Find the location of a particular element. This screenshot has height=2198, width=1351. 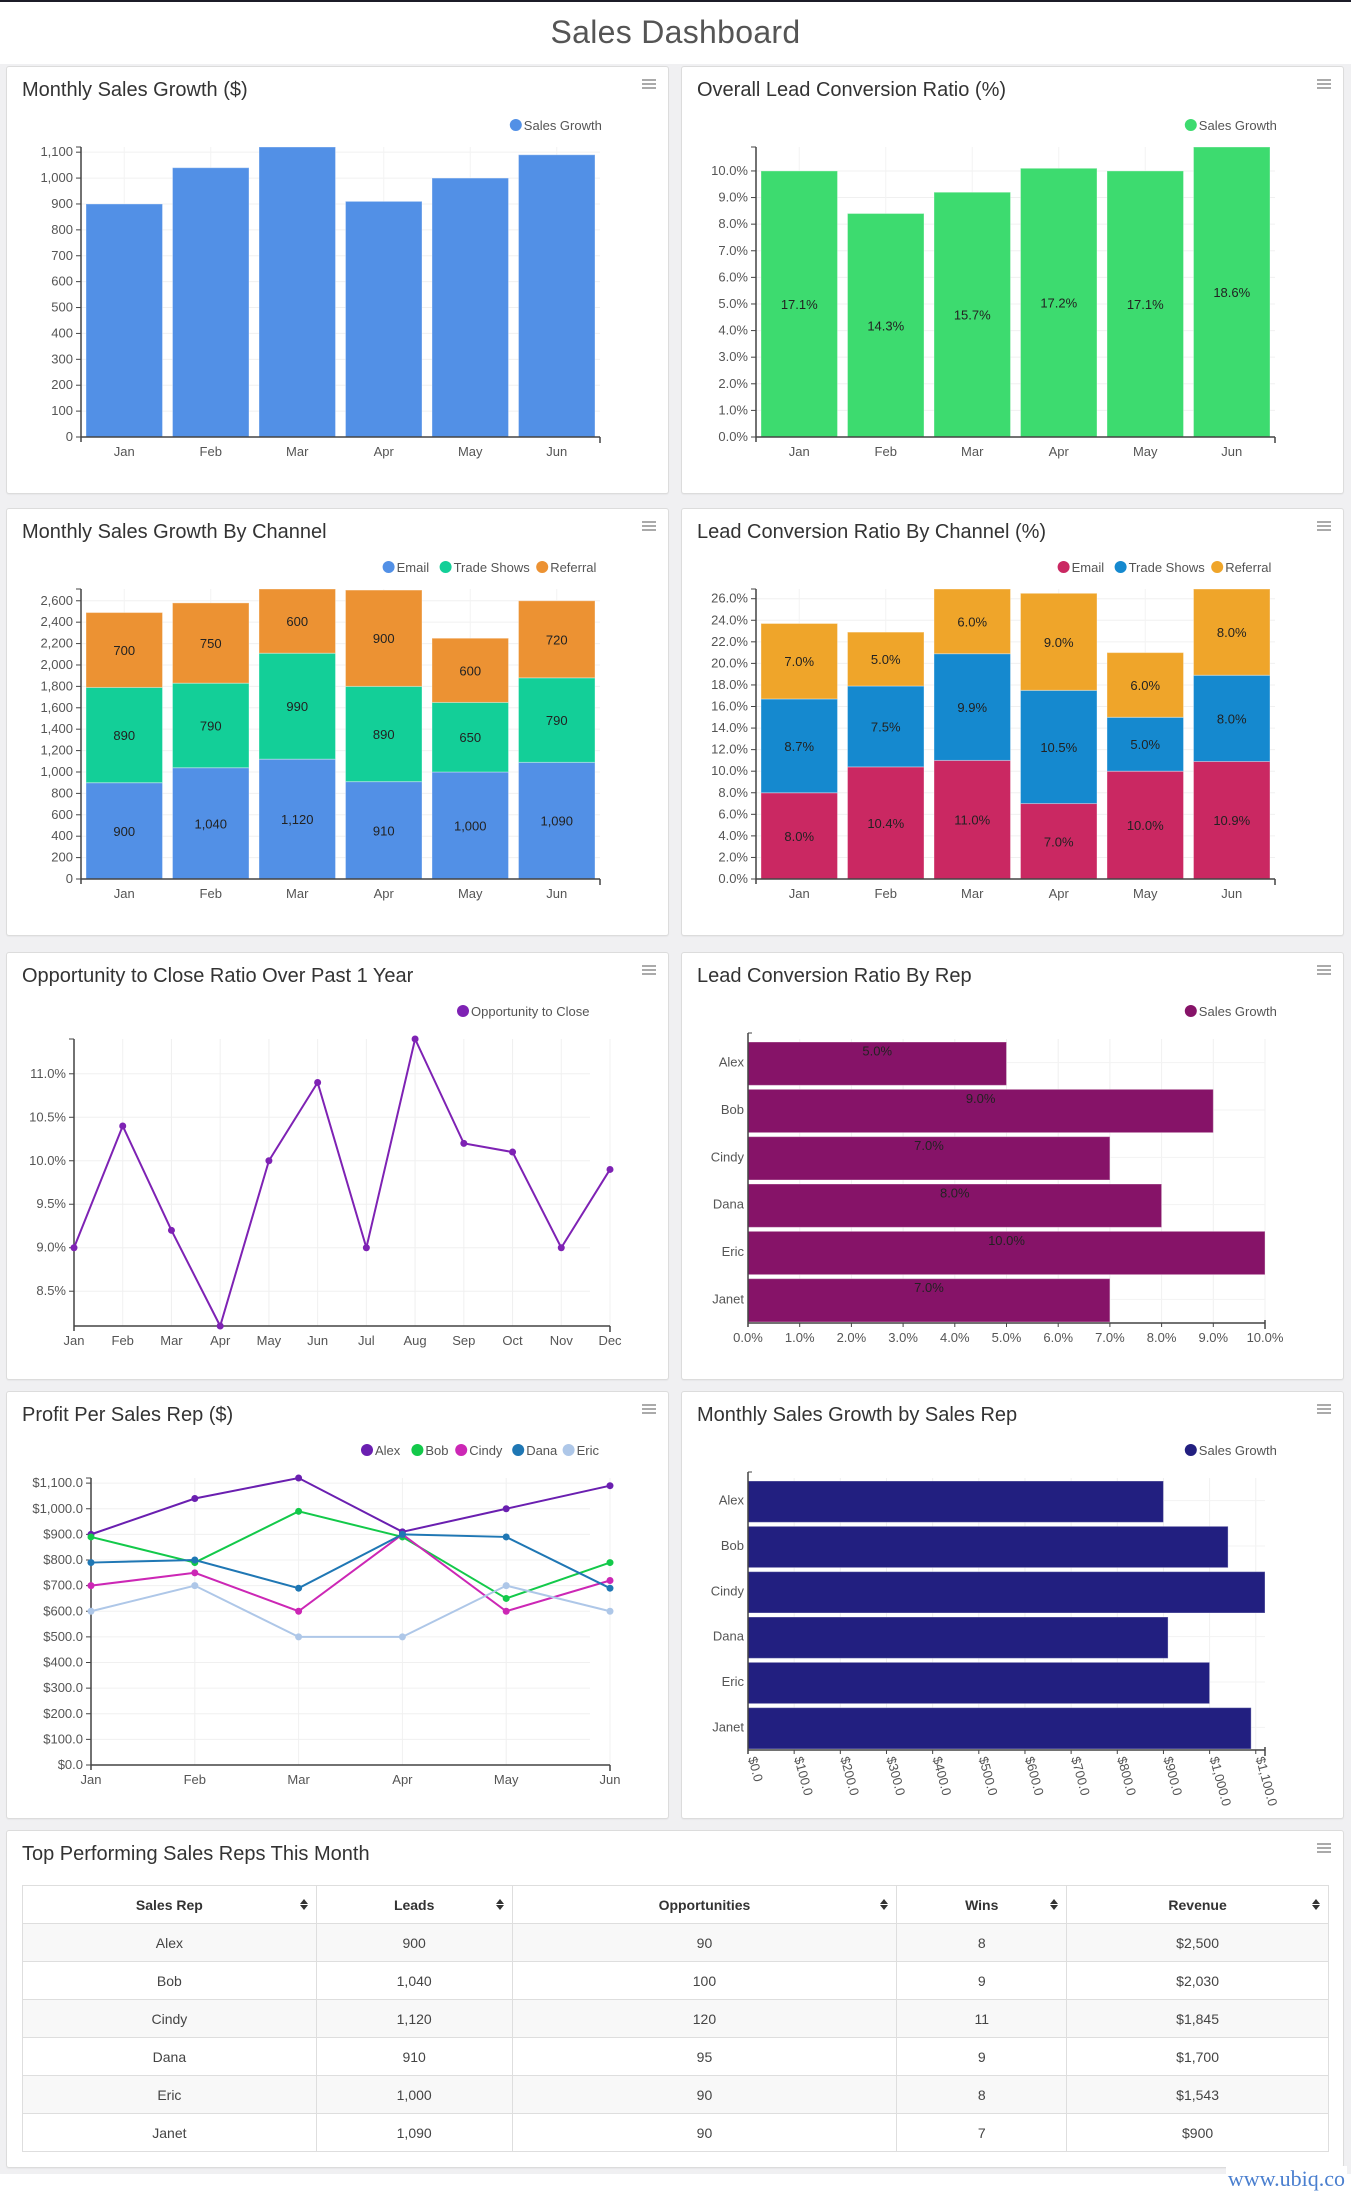

y-tick-label: 600 is located at coordinates (62, 814).